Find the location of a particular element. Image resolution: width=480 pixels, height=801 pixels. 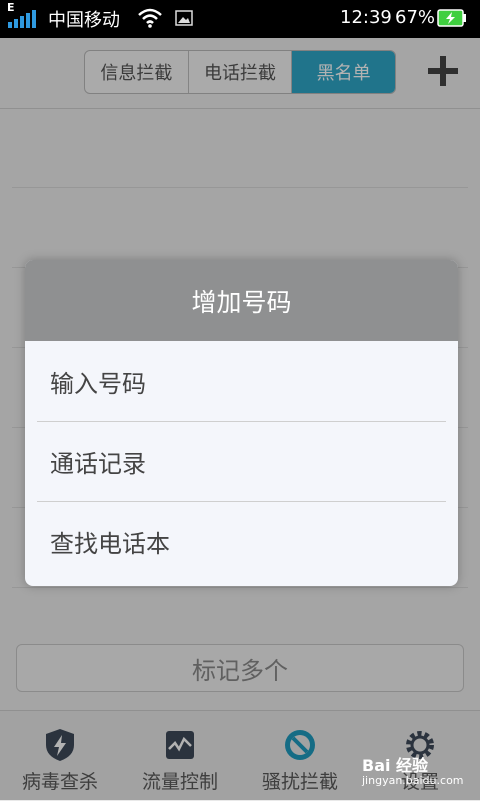

watermark-url: jingyan.baidu.com is located at coordinates (413, 780).